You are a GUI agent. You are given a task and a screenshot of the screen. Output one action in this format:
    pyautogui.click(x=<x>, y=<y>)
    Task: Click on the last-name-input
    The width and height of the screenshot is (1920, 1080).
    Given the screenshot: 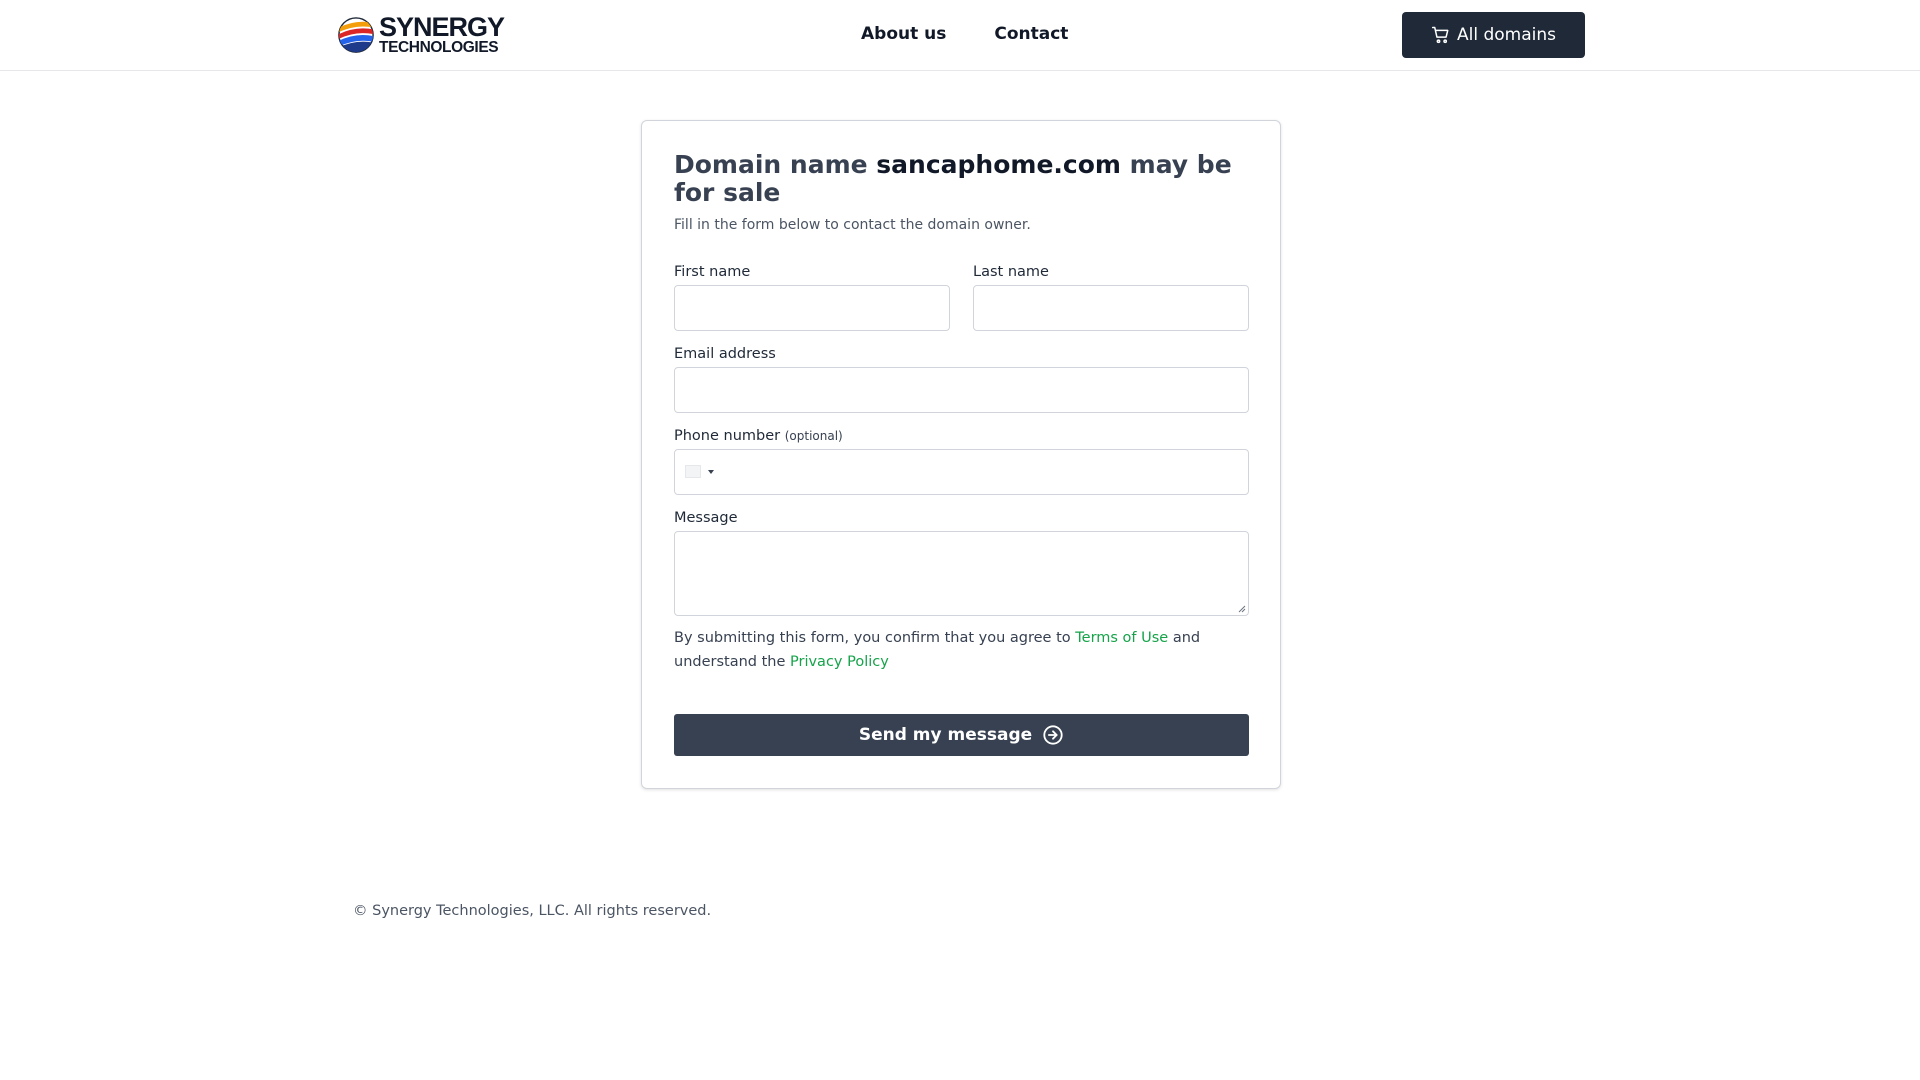 What is the action you would take?
    pyautogui.click(x=1111, y=308)
    